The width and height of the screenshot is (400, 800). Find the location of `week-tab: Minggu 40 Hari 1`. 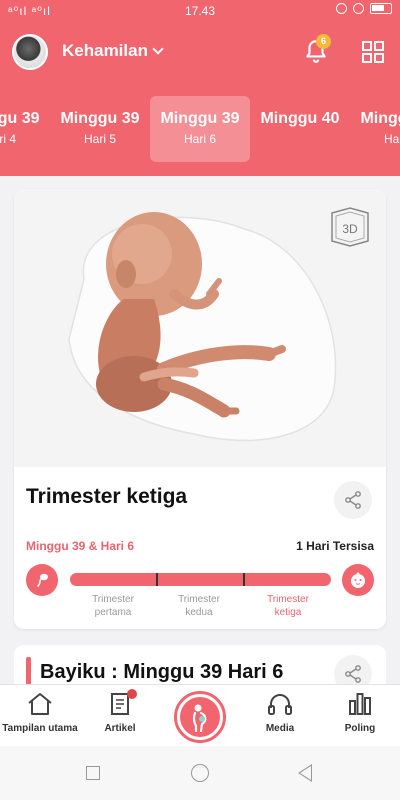

week-tab: Minggu 40 Hari 1 is located at coordinates (375, 129).